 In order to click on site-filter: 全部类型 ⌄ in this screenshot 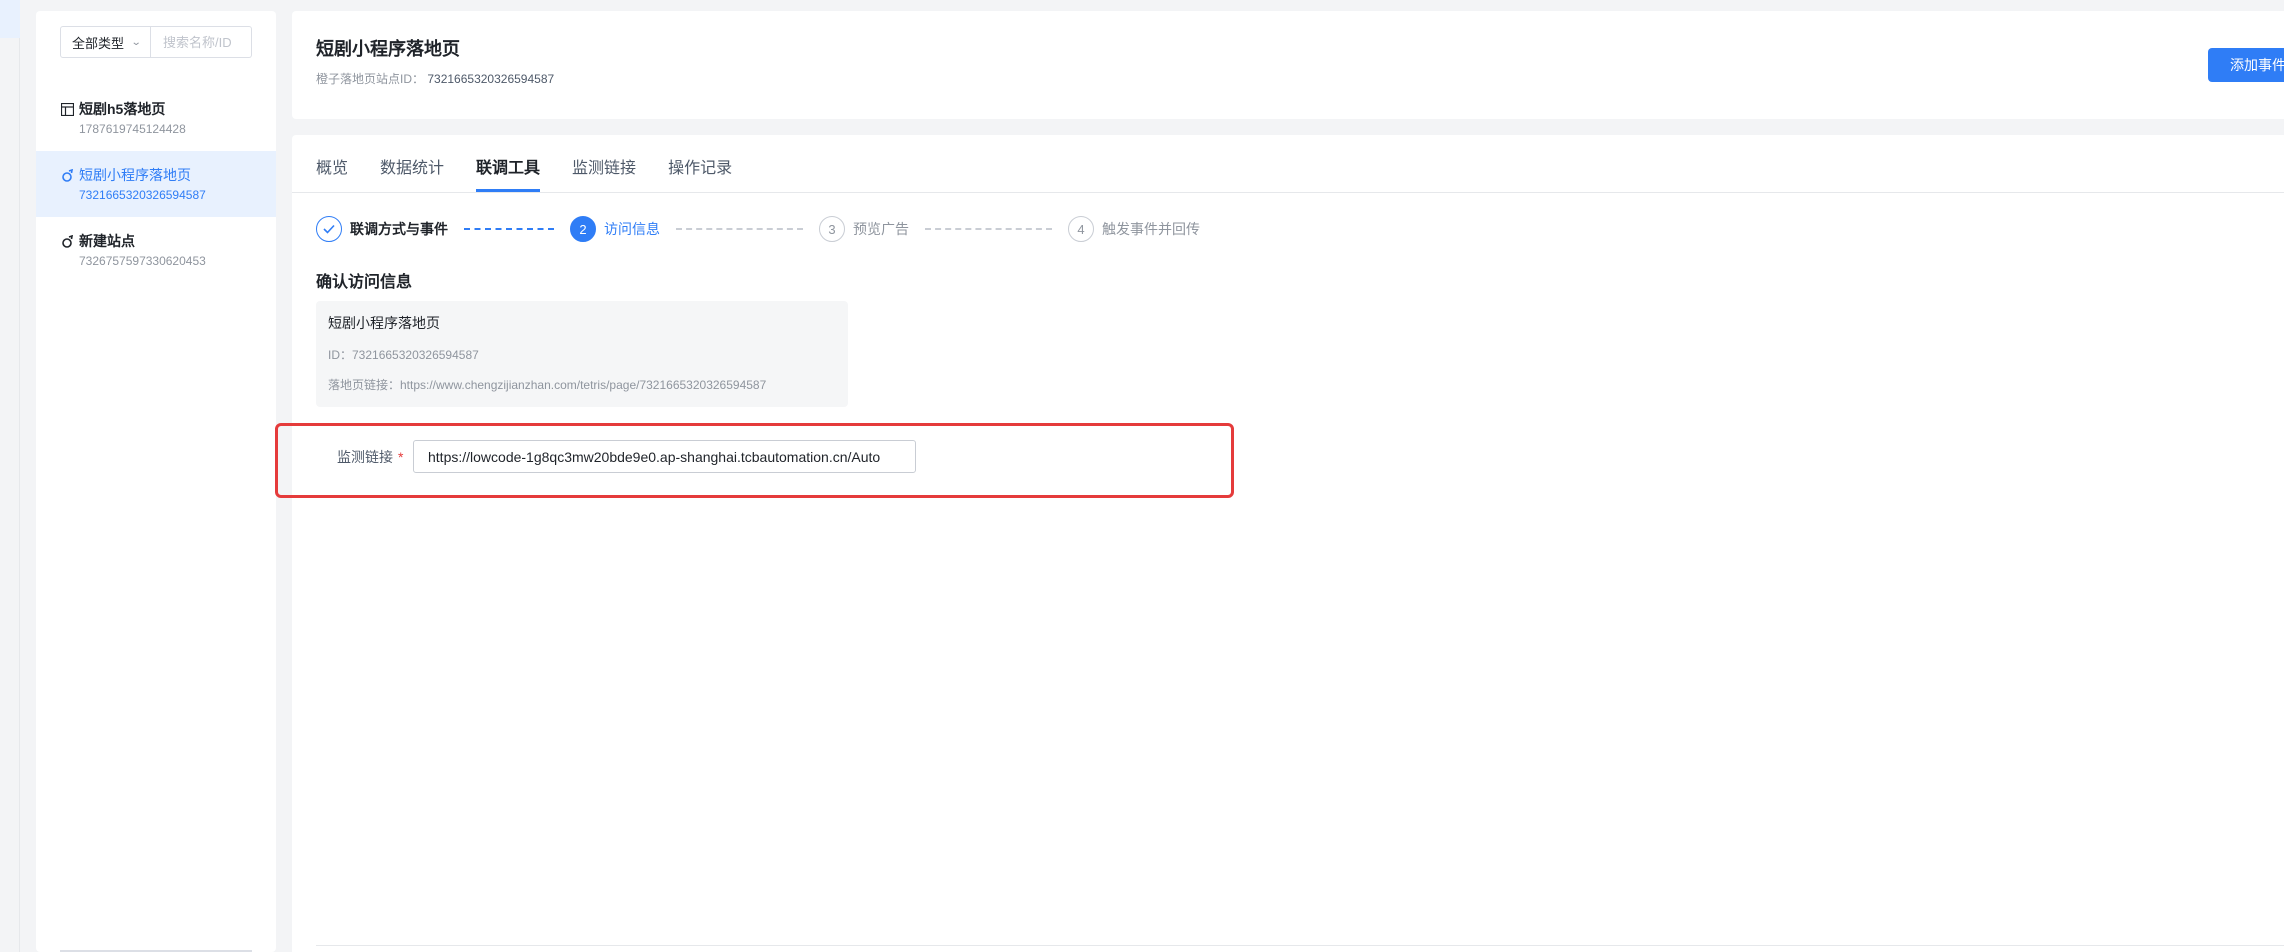, I will do `click(156, 42)`.